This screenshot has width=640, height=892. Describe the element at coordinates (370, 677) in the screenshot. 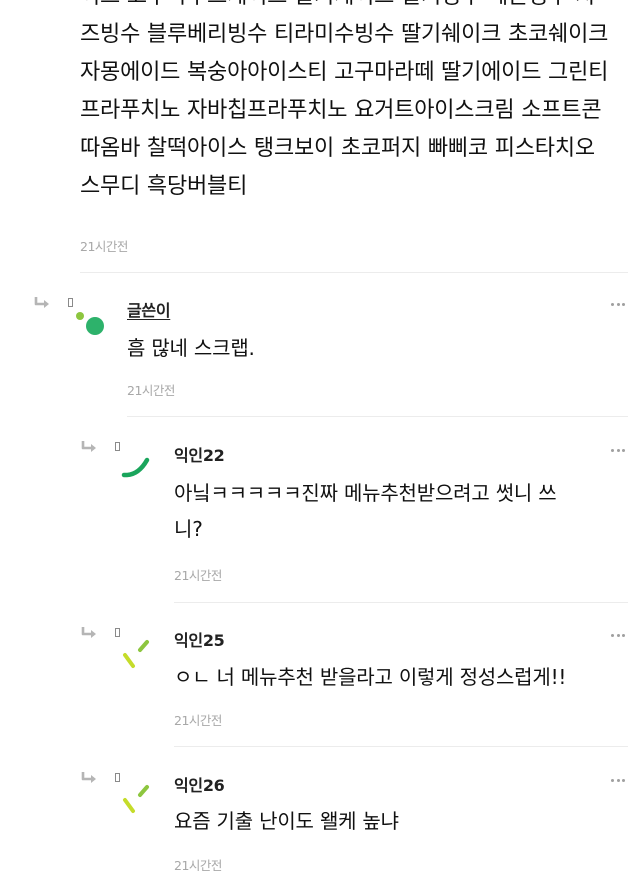

I see `comment-text: ㅇㄴ 너 메뉴추천 받을라고 이렇게 정성스럽게!!` at that location.